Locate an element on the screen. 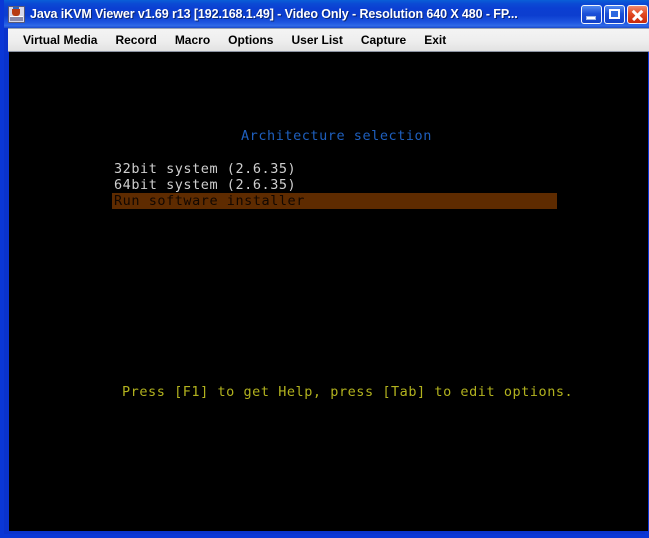 The image size is (649, 538). window-controls is located at coordinates (615, 14).